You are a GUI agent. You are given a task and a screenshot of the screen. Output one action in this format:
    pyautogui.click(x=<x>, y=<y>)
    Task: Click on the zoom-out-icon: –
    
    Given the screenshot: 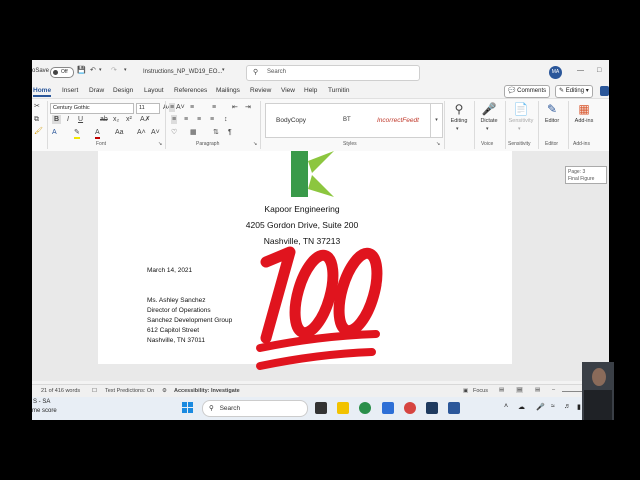 What is the action you would take?
    pyautogui.click(x=553, y=390)
    